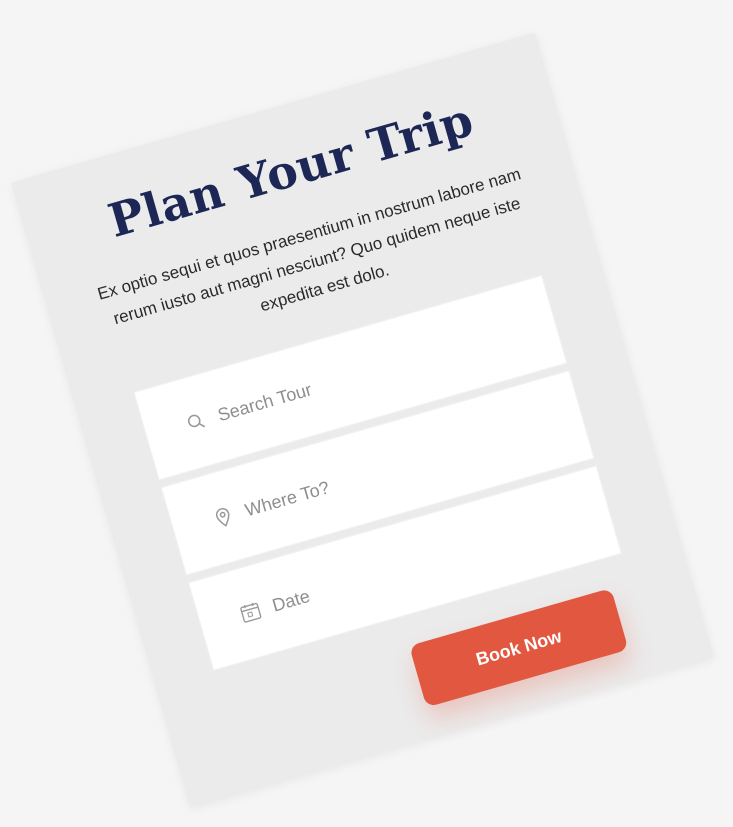 The height and width of the screenshot is (827, 733). What do you see at coordinates (250, 612) in the screenshot?
I see `calendar-icon` at bounding box center [250, 612].